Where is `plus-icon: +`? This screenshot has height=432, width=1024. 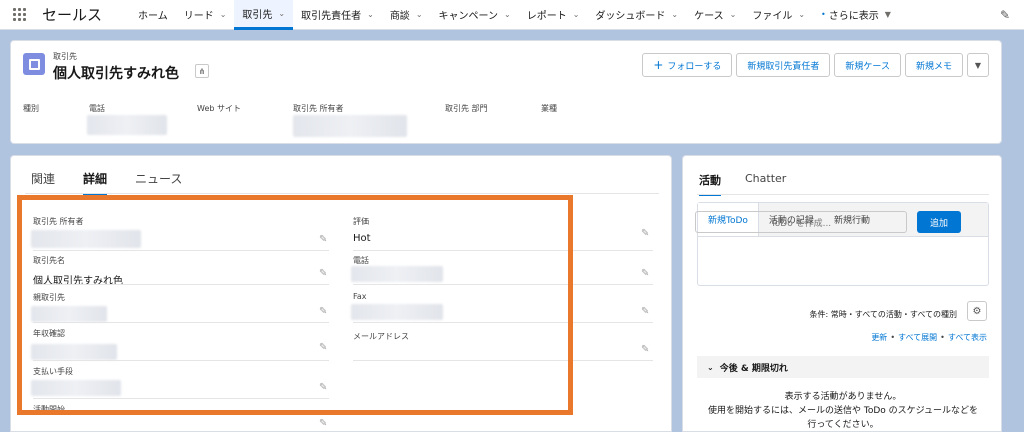 plus-icon: + is located at coordinates (658, 65).